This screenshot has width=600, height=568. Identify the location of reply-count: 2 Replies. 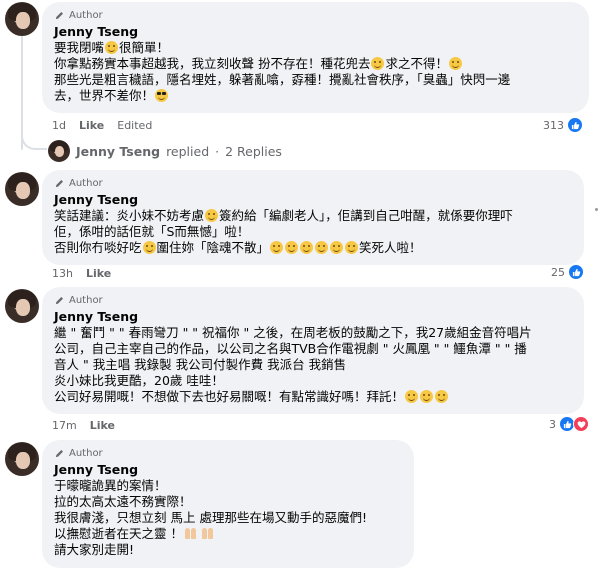
(253, 151).